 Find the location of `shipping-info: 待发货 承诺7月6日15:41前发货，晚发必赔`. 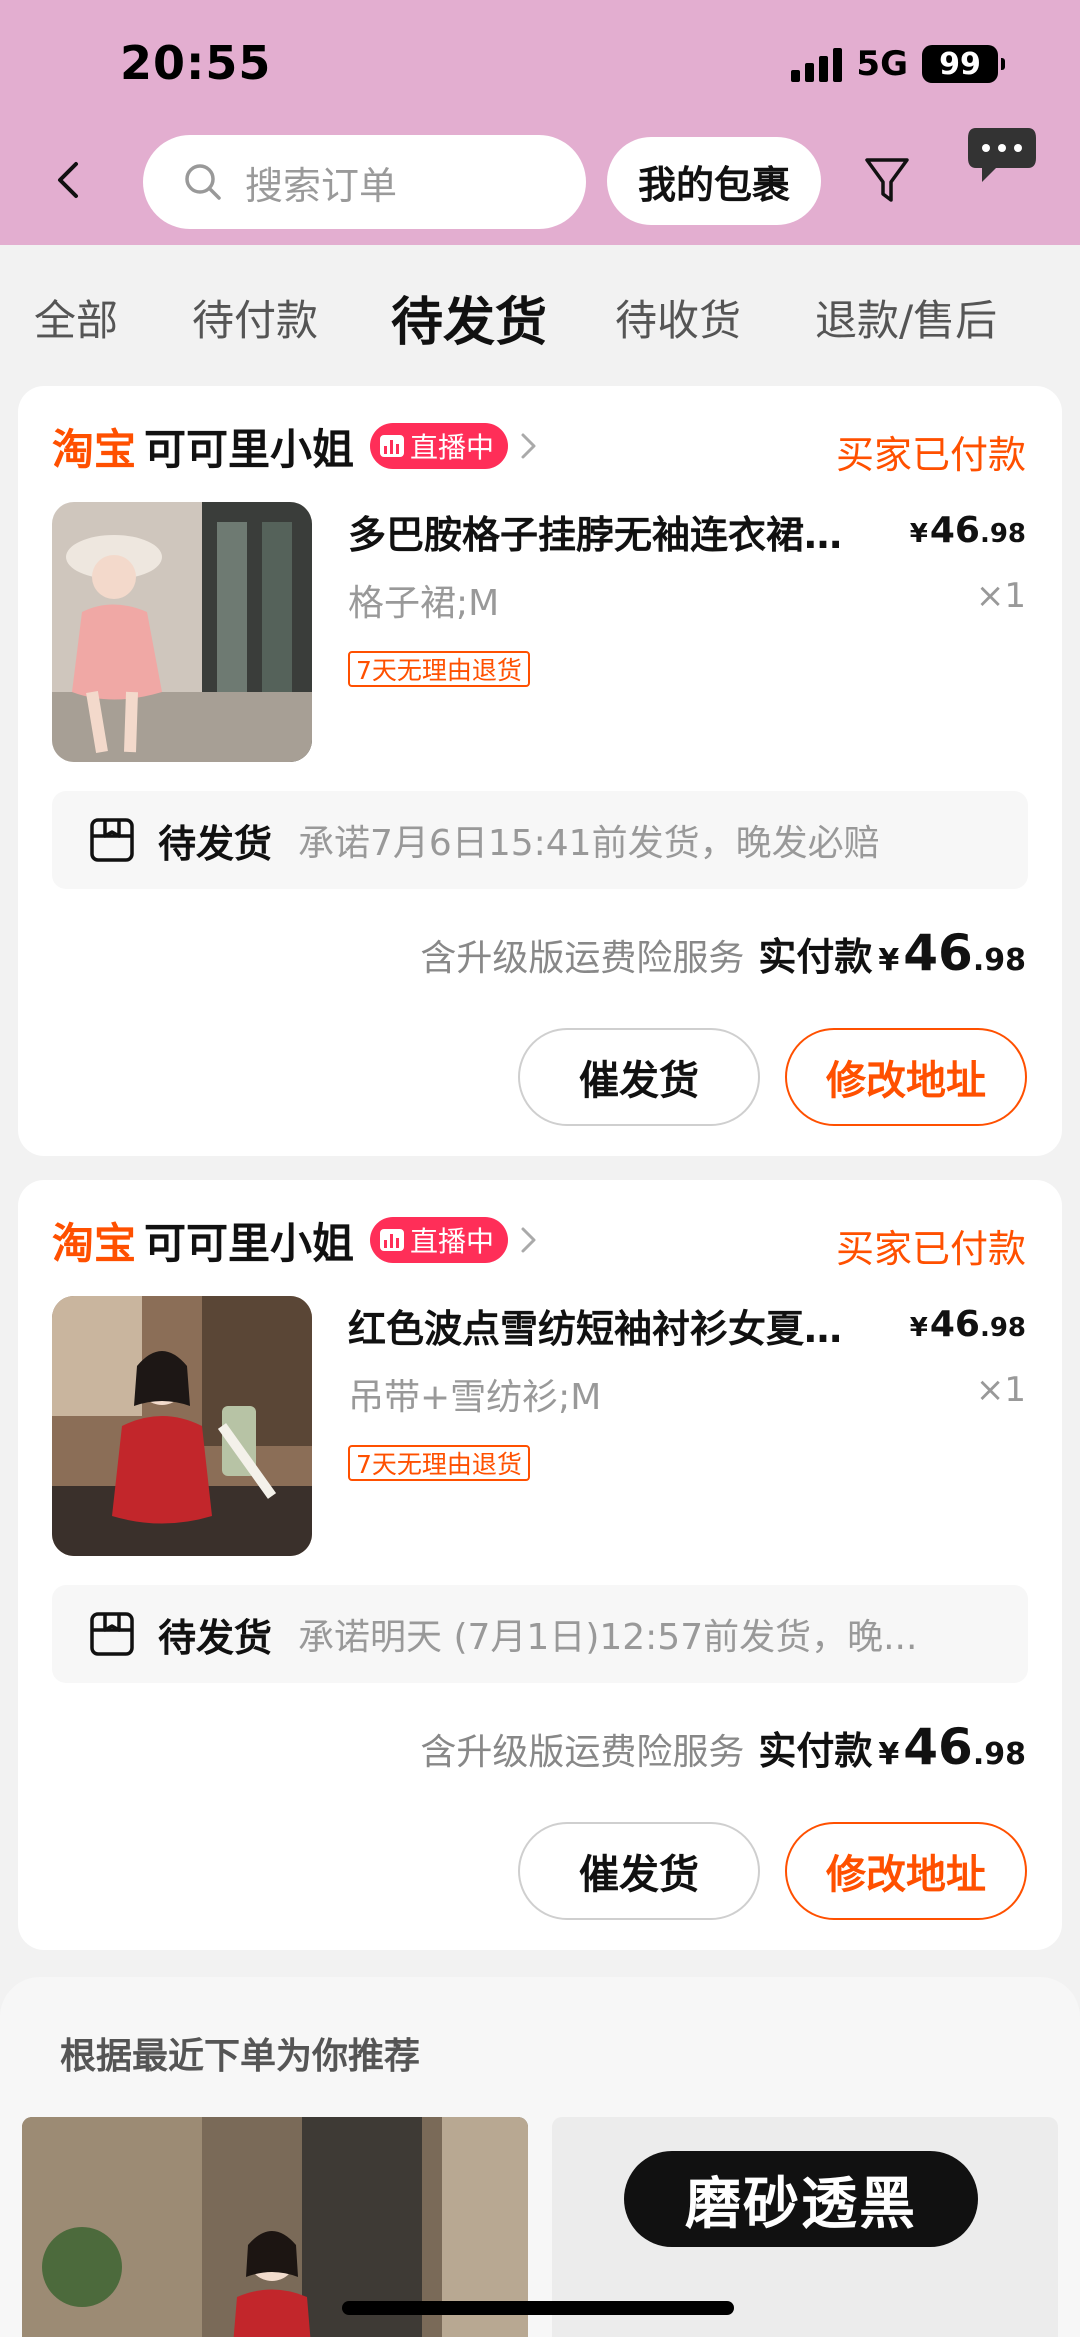

shipping-info: 待发货 承诺7月6日15:41前发货，晚发必赔 is located at coordinates (540, 840).